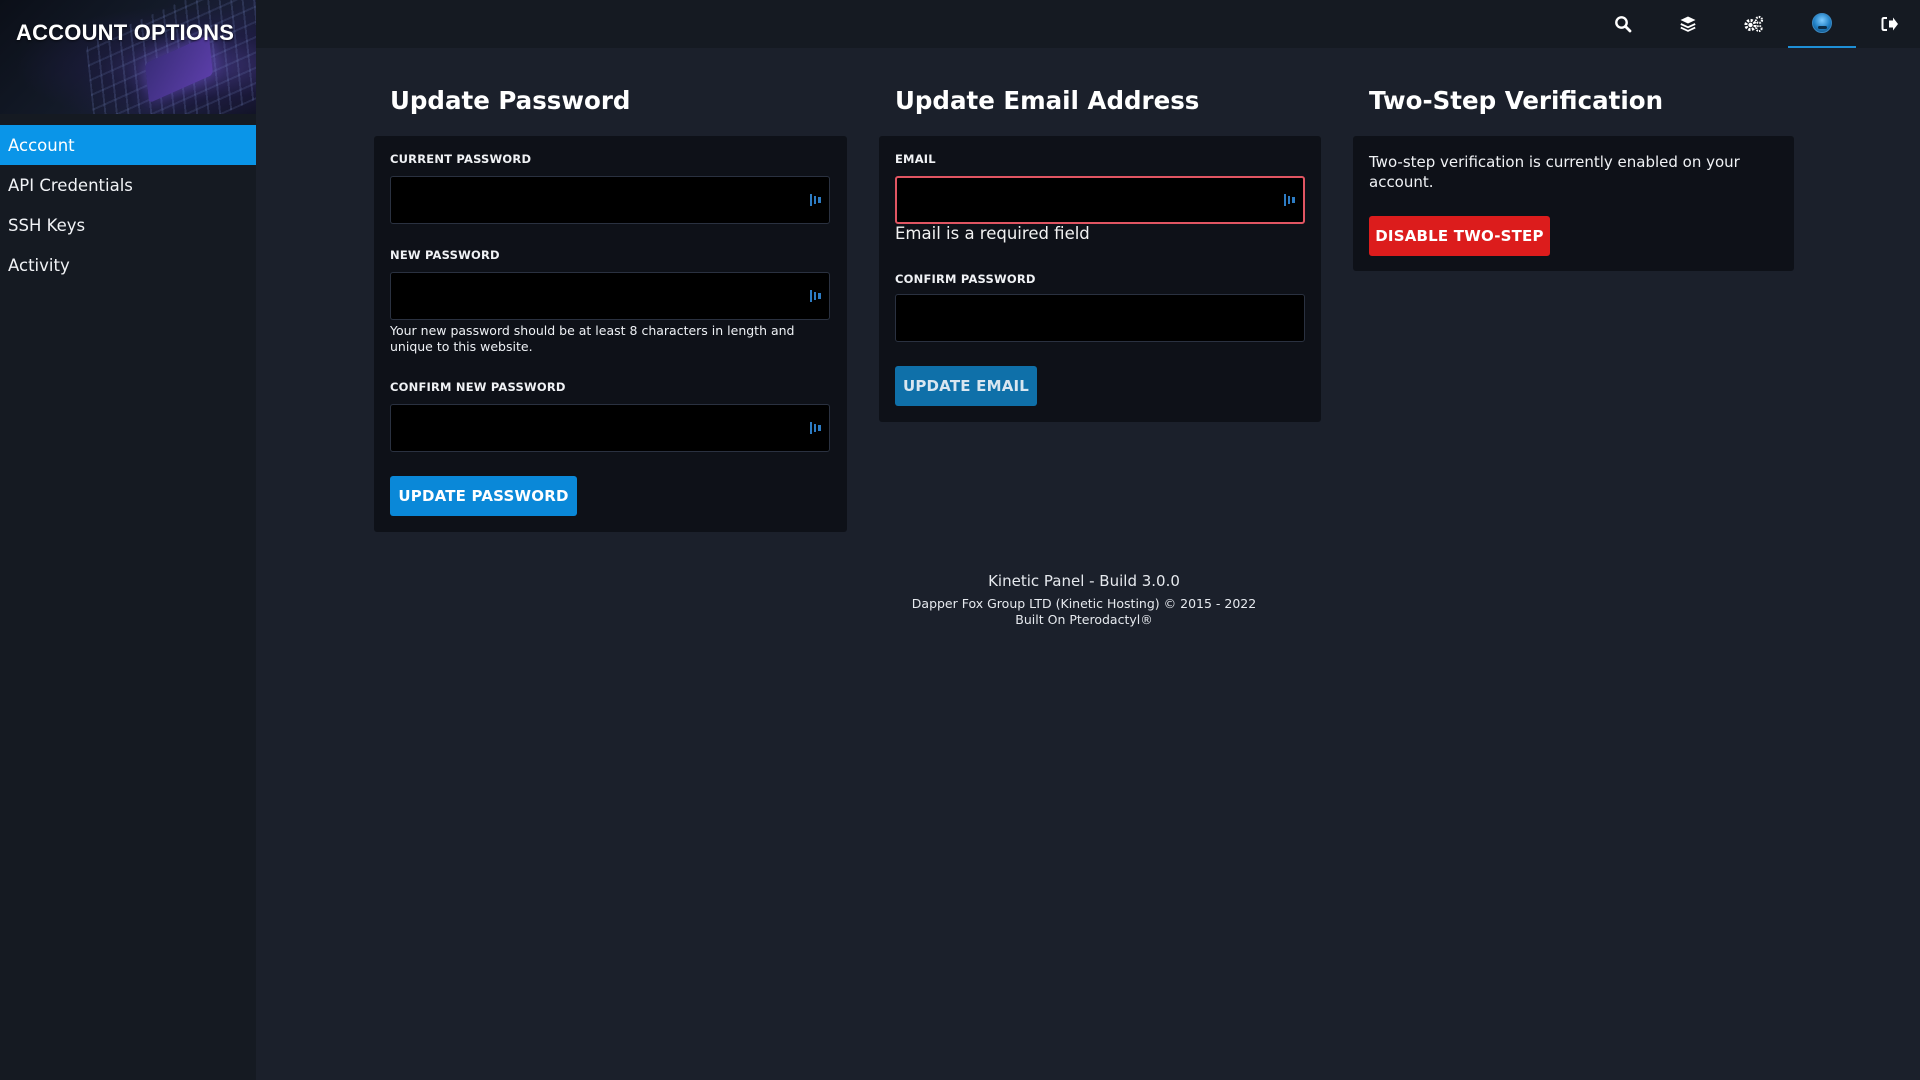 This screenshot has height=1080, width=1920. What do you see at coordinates (1084, 619) in the screenshot?
I see `footer-built-on-text: Built On Pterodactyl®` at bounding box center [1084, 619].